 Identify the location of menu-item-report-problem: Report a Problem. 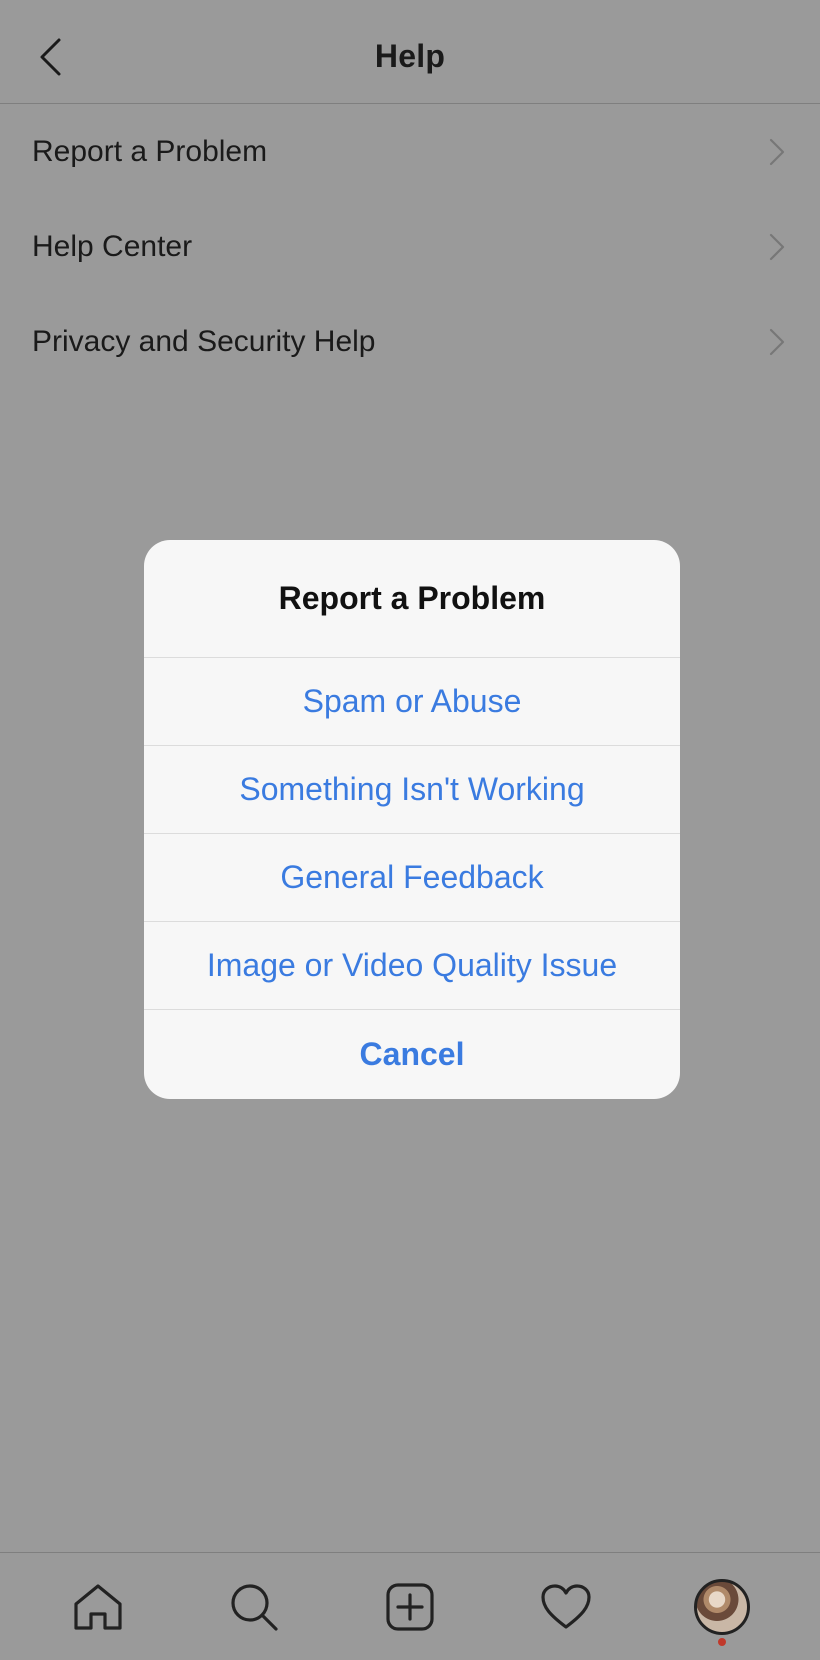
(410, 151).